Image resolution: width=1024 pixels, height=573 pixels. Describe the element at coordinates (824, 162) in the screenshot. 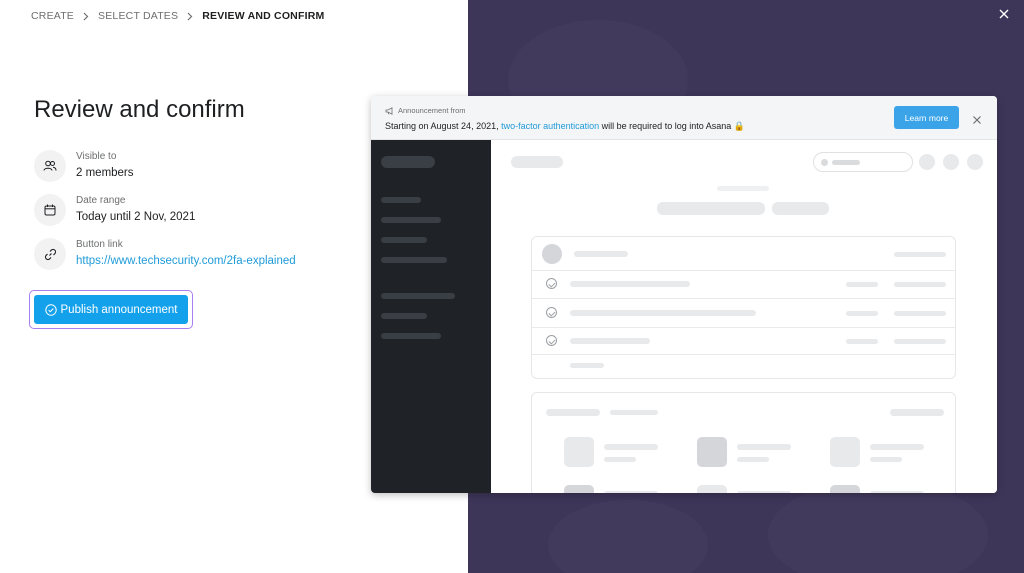

I see `skeleton-dot` at that location.